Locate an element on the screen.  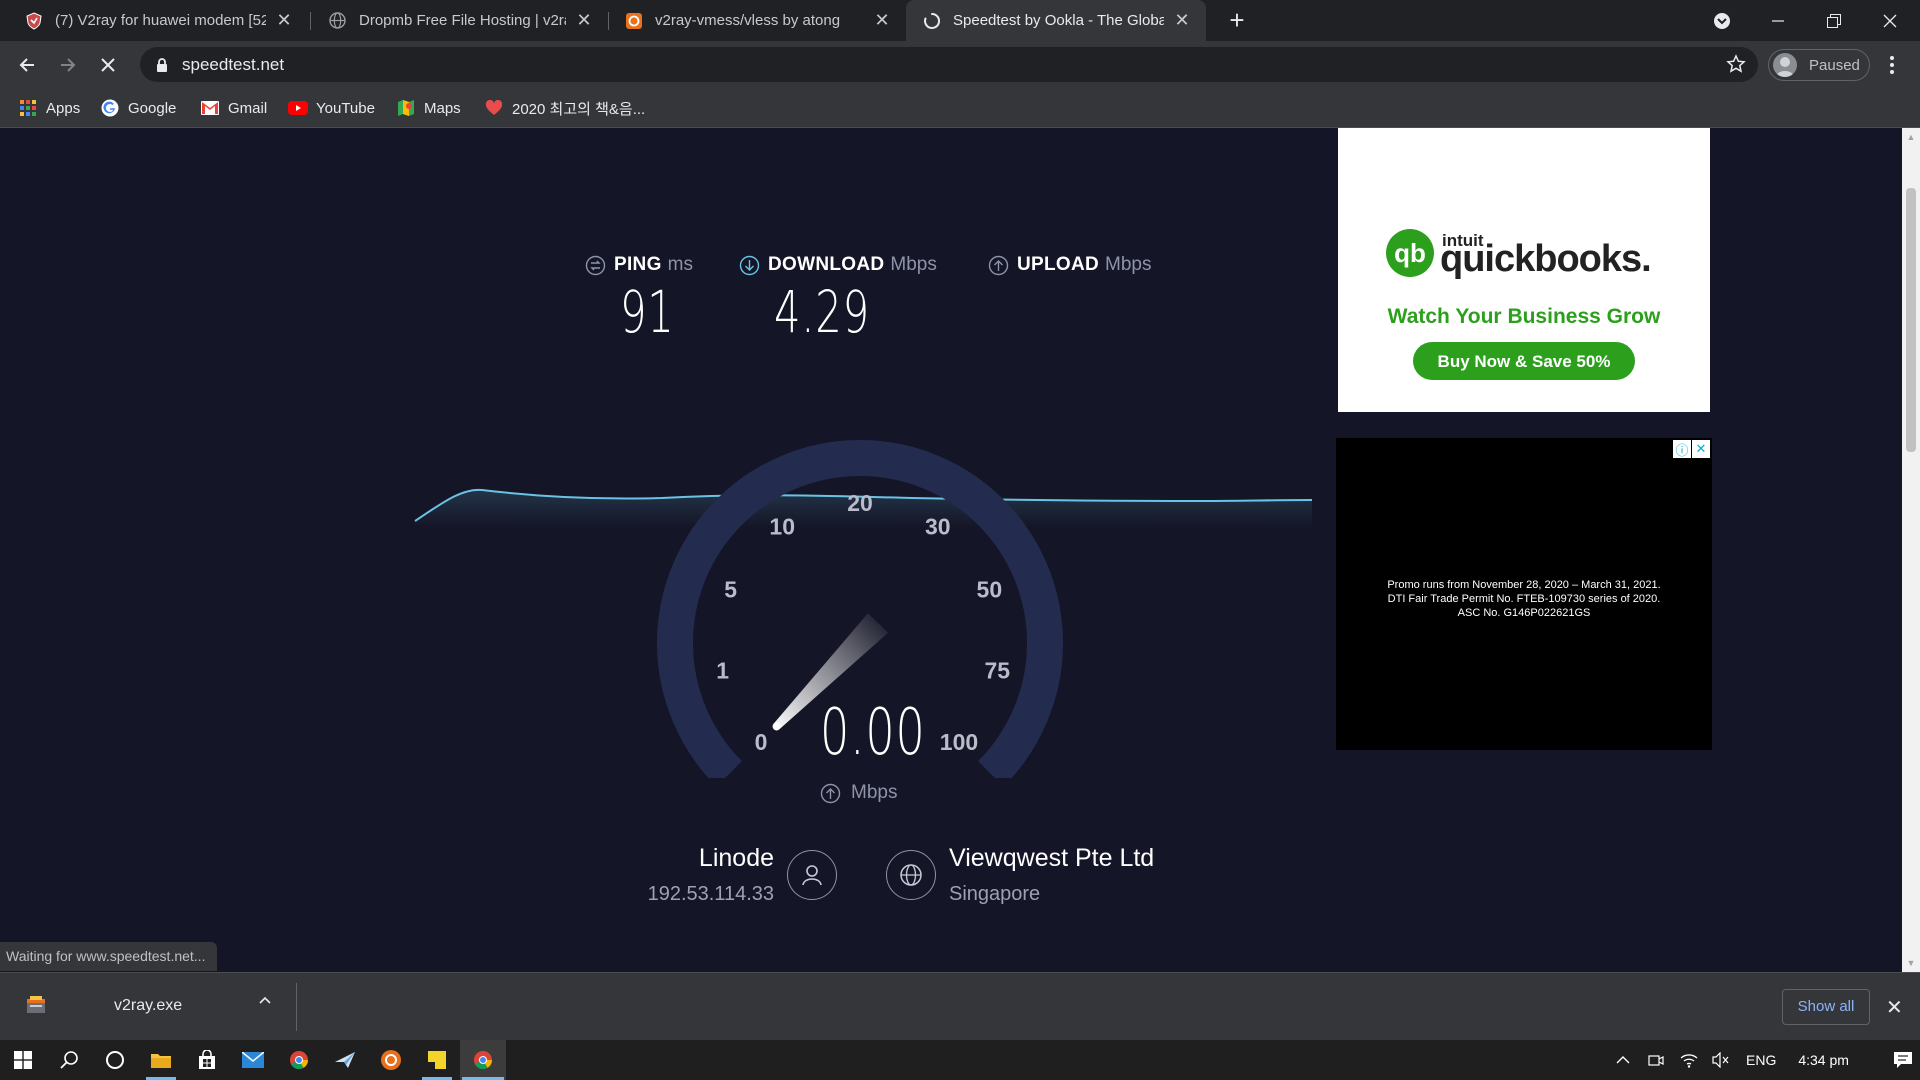
globe-favicon-icon is located at coordinates (337, 20).